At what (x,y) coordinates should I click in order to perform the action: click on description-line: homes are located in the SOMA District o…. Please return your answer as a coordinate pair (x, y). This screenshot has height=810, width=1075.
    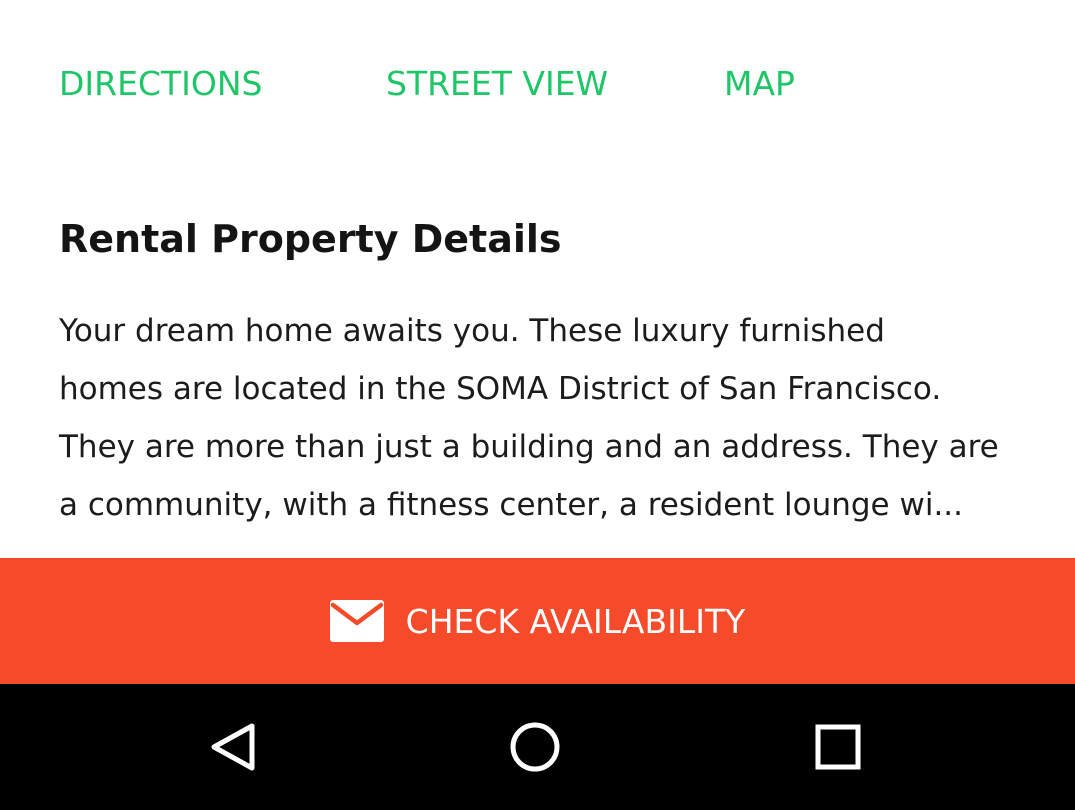
    Looking at the image, I should click on (500, 389).